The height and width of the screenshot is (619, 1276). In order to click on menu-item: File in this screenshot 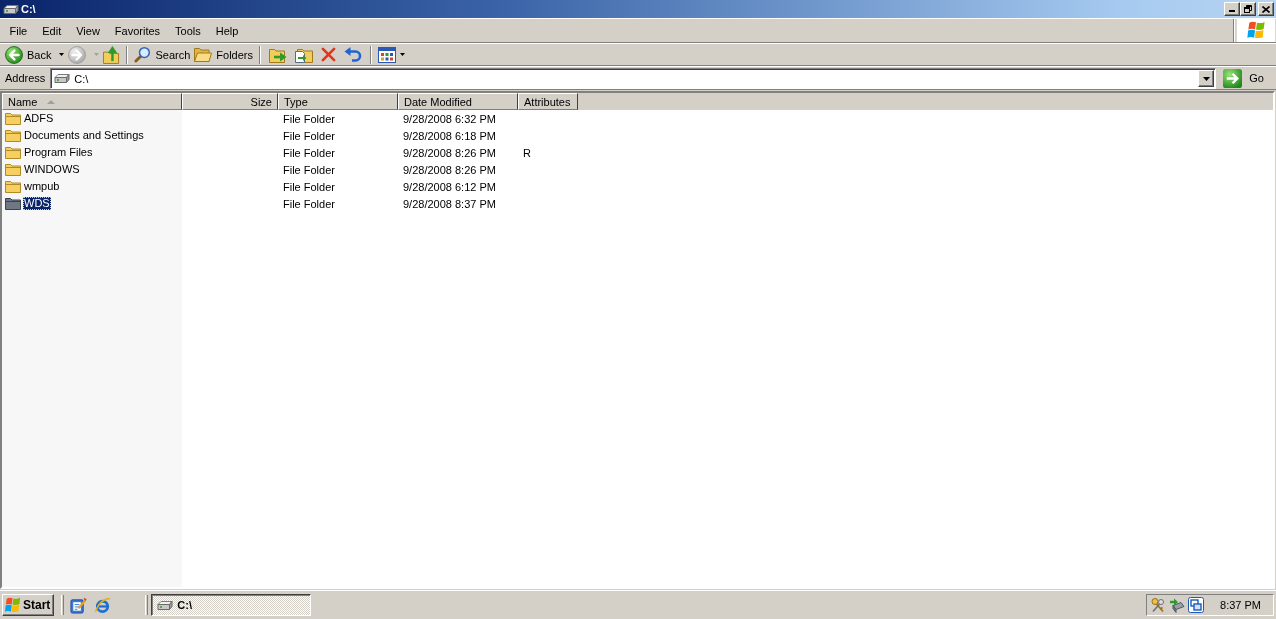, I will do `click(18, 30)`.